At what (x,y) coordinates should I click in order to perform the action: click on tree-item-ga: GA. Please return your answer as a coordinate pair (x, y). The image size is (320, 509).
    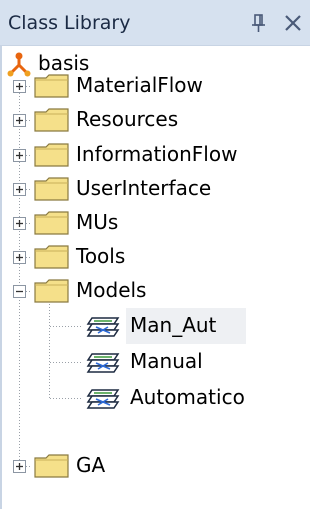
    Looking at the image, I should click on (155, 466).